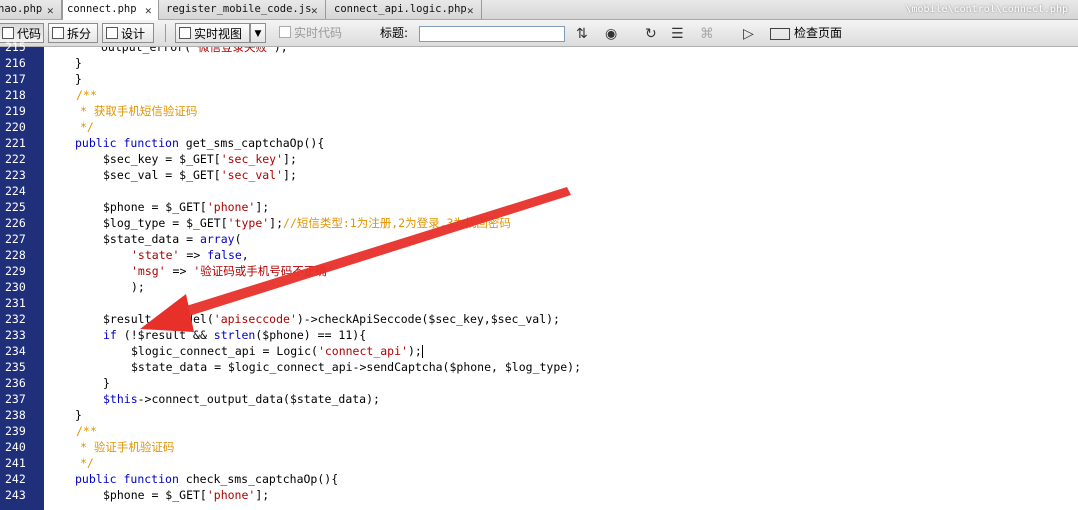 This screenshot has height=510, width=1078. What do you see at coordinates (707, 34) in the screenshot?
I see `visual-aids-icon: ⌘` at bounding box center [707, 34].